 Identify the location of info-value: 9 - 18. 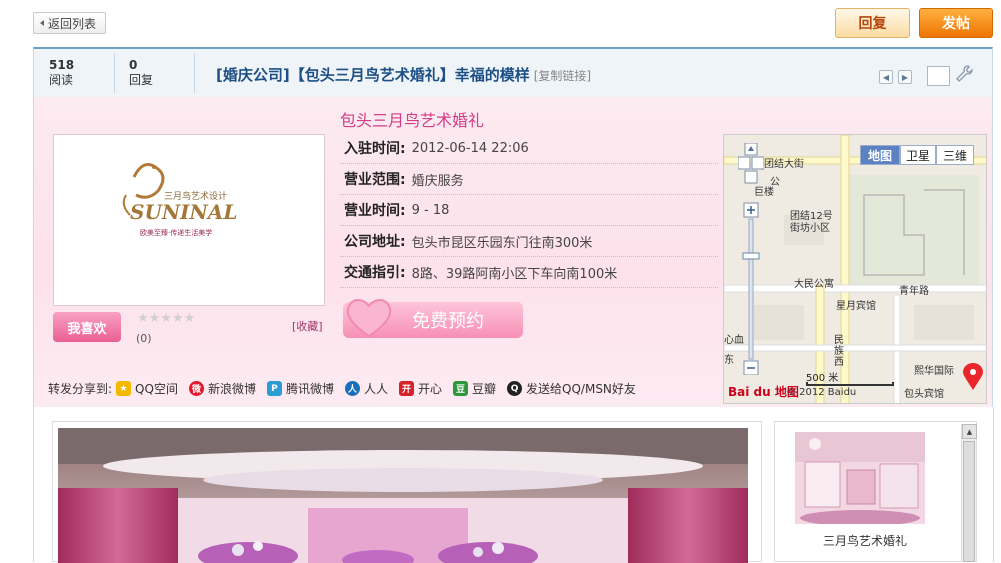
(430, 210).